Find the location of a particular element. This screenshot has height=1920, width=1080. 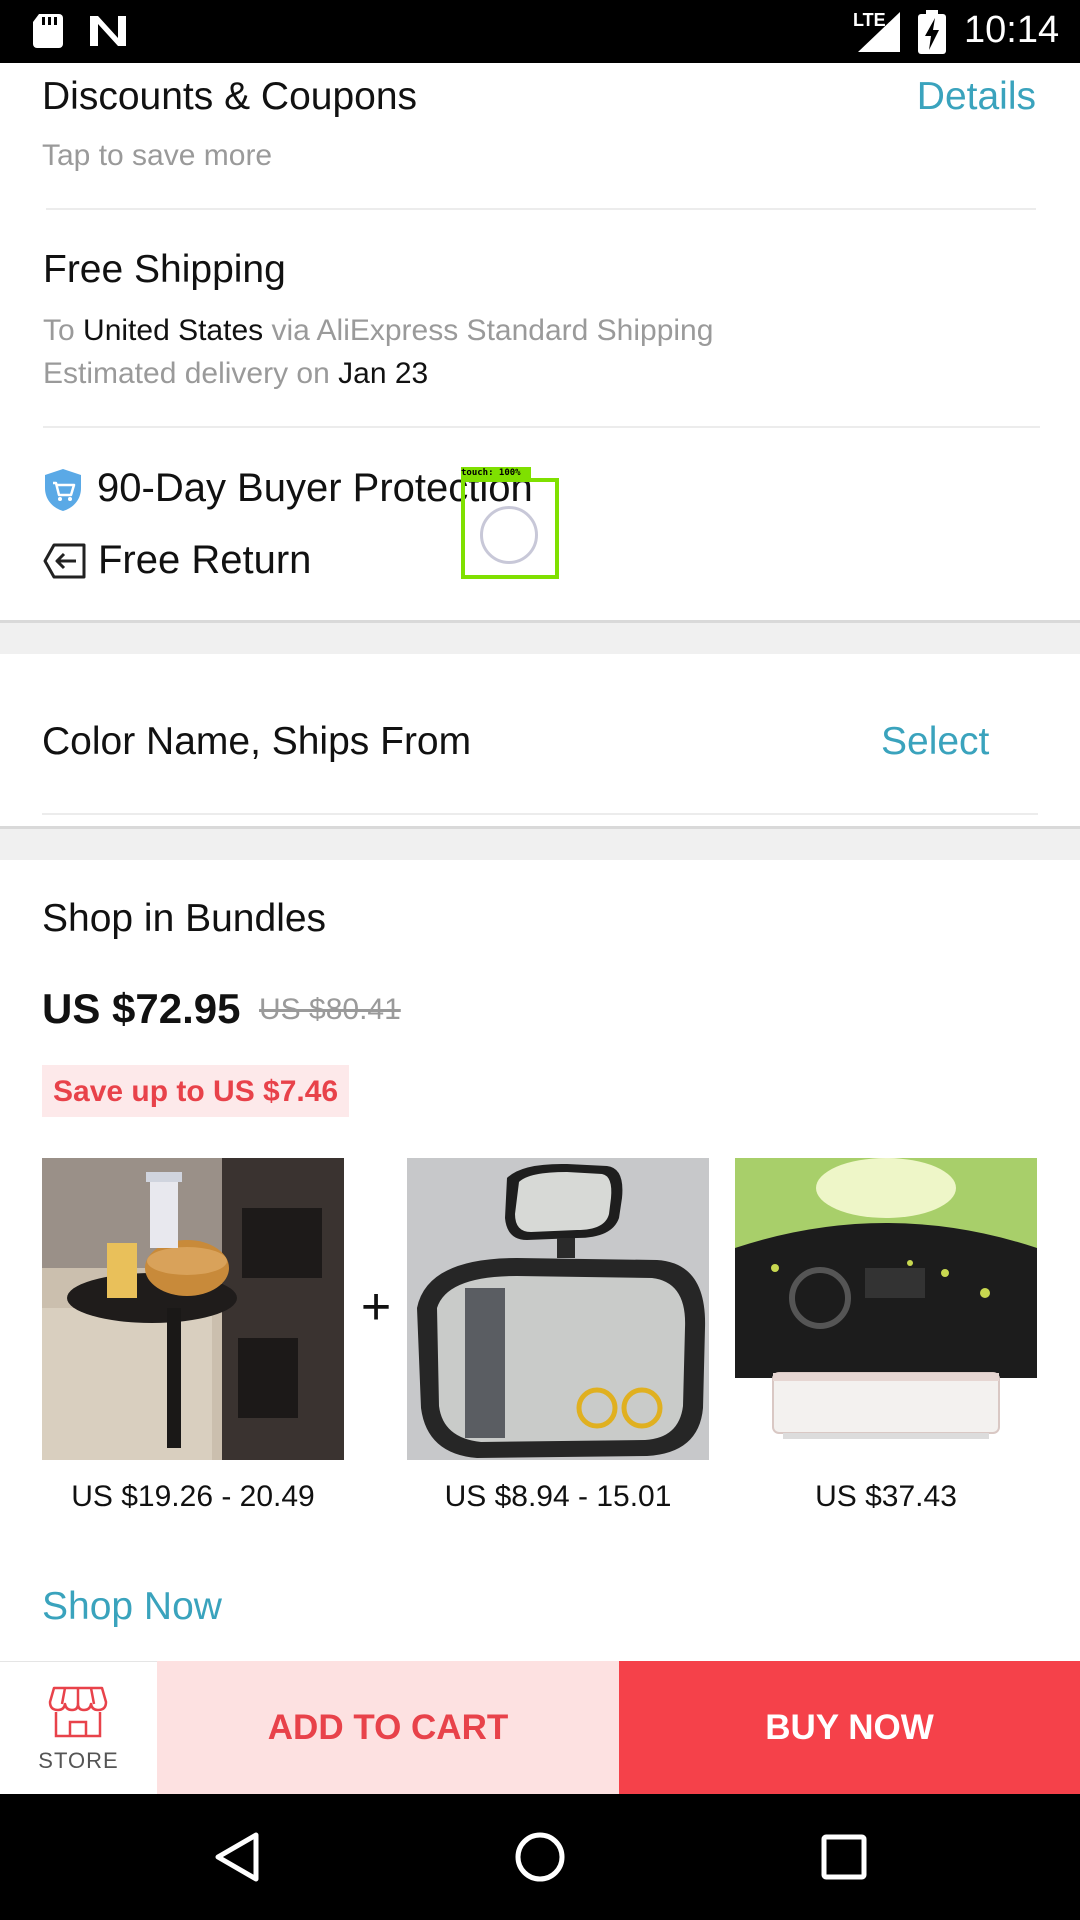

battery-charging-icon is located at coordinates (932, 32).